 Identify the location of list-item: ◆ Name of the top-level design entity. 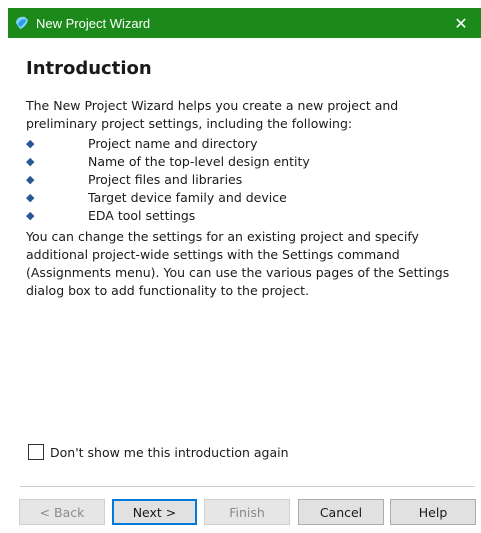
(246, 162).